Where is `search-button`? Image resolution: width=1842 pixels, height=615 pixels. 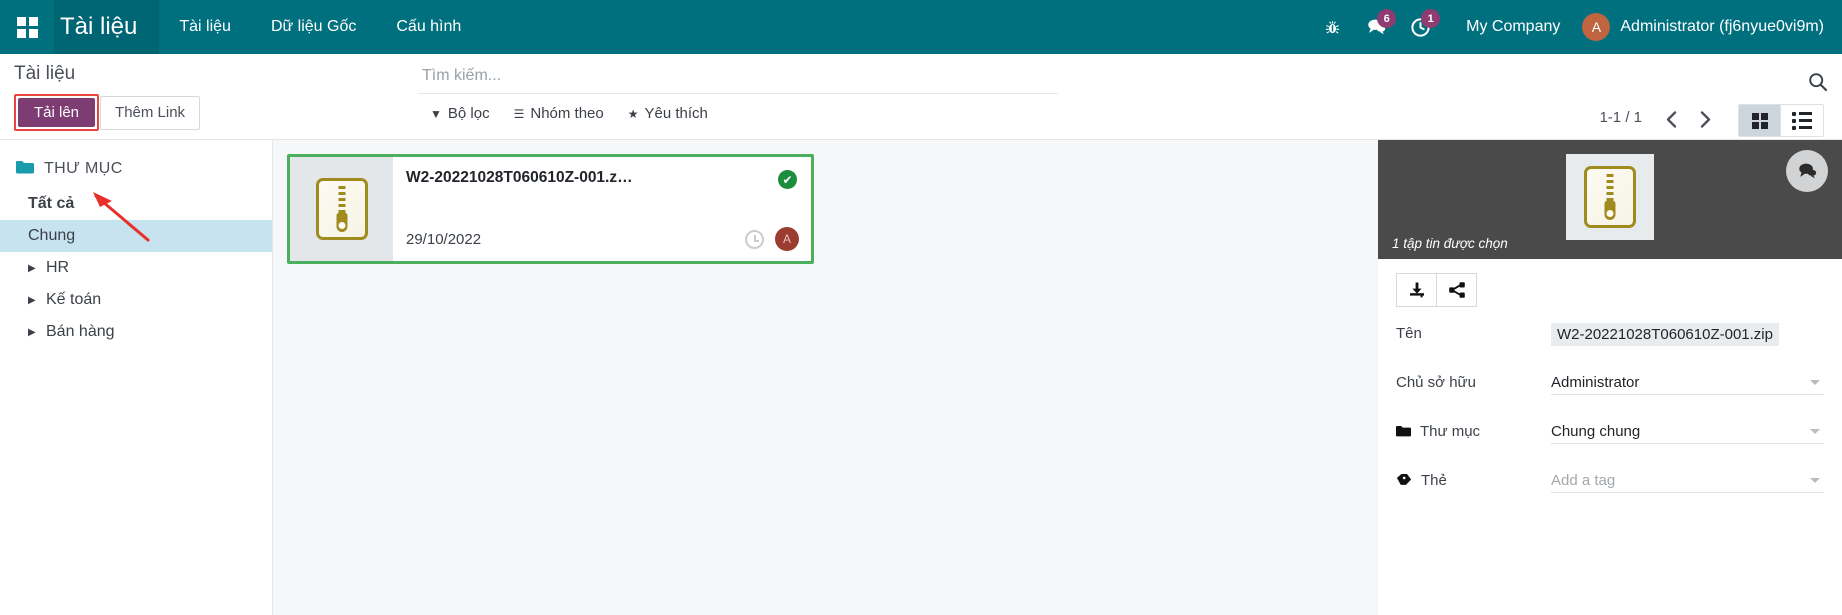
search-button is located at coordinates (1818, 84).